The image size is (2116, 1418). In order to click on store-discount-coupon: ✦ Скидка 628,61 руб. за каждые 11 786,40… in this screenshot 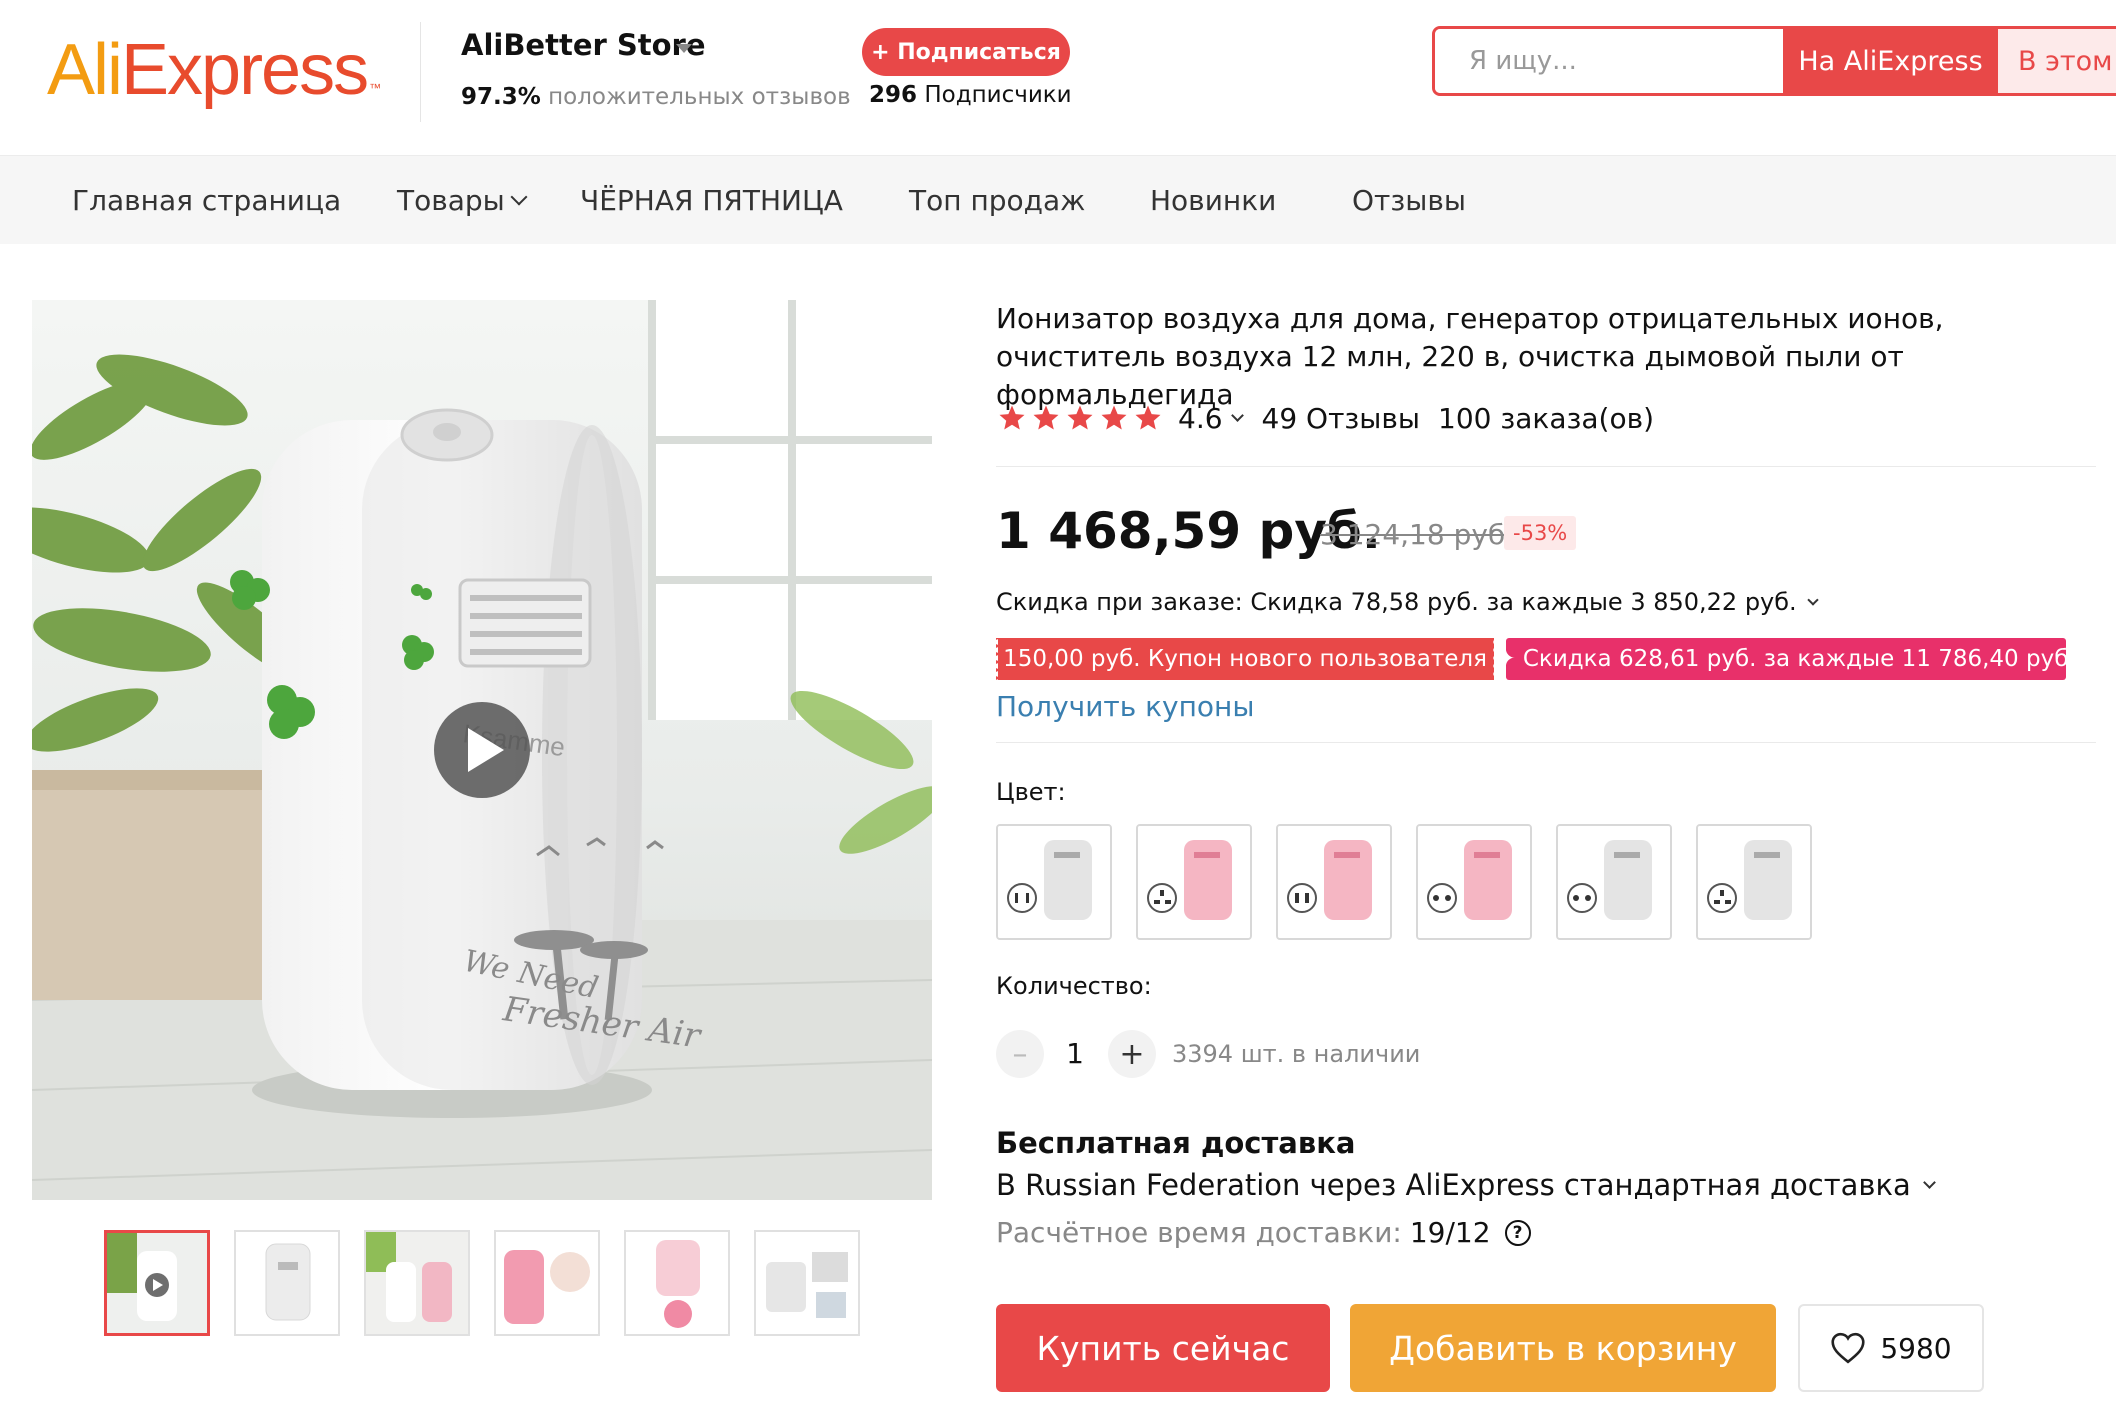, I will do `click(1786, 659)`.